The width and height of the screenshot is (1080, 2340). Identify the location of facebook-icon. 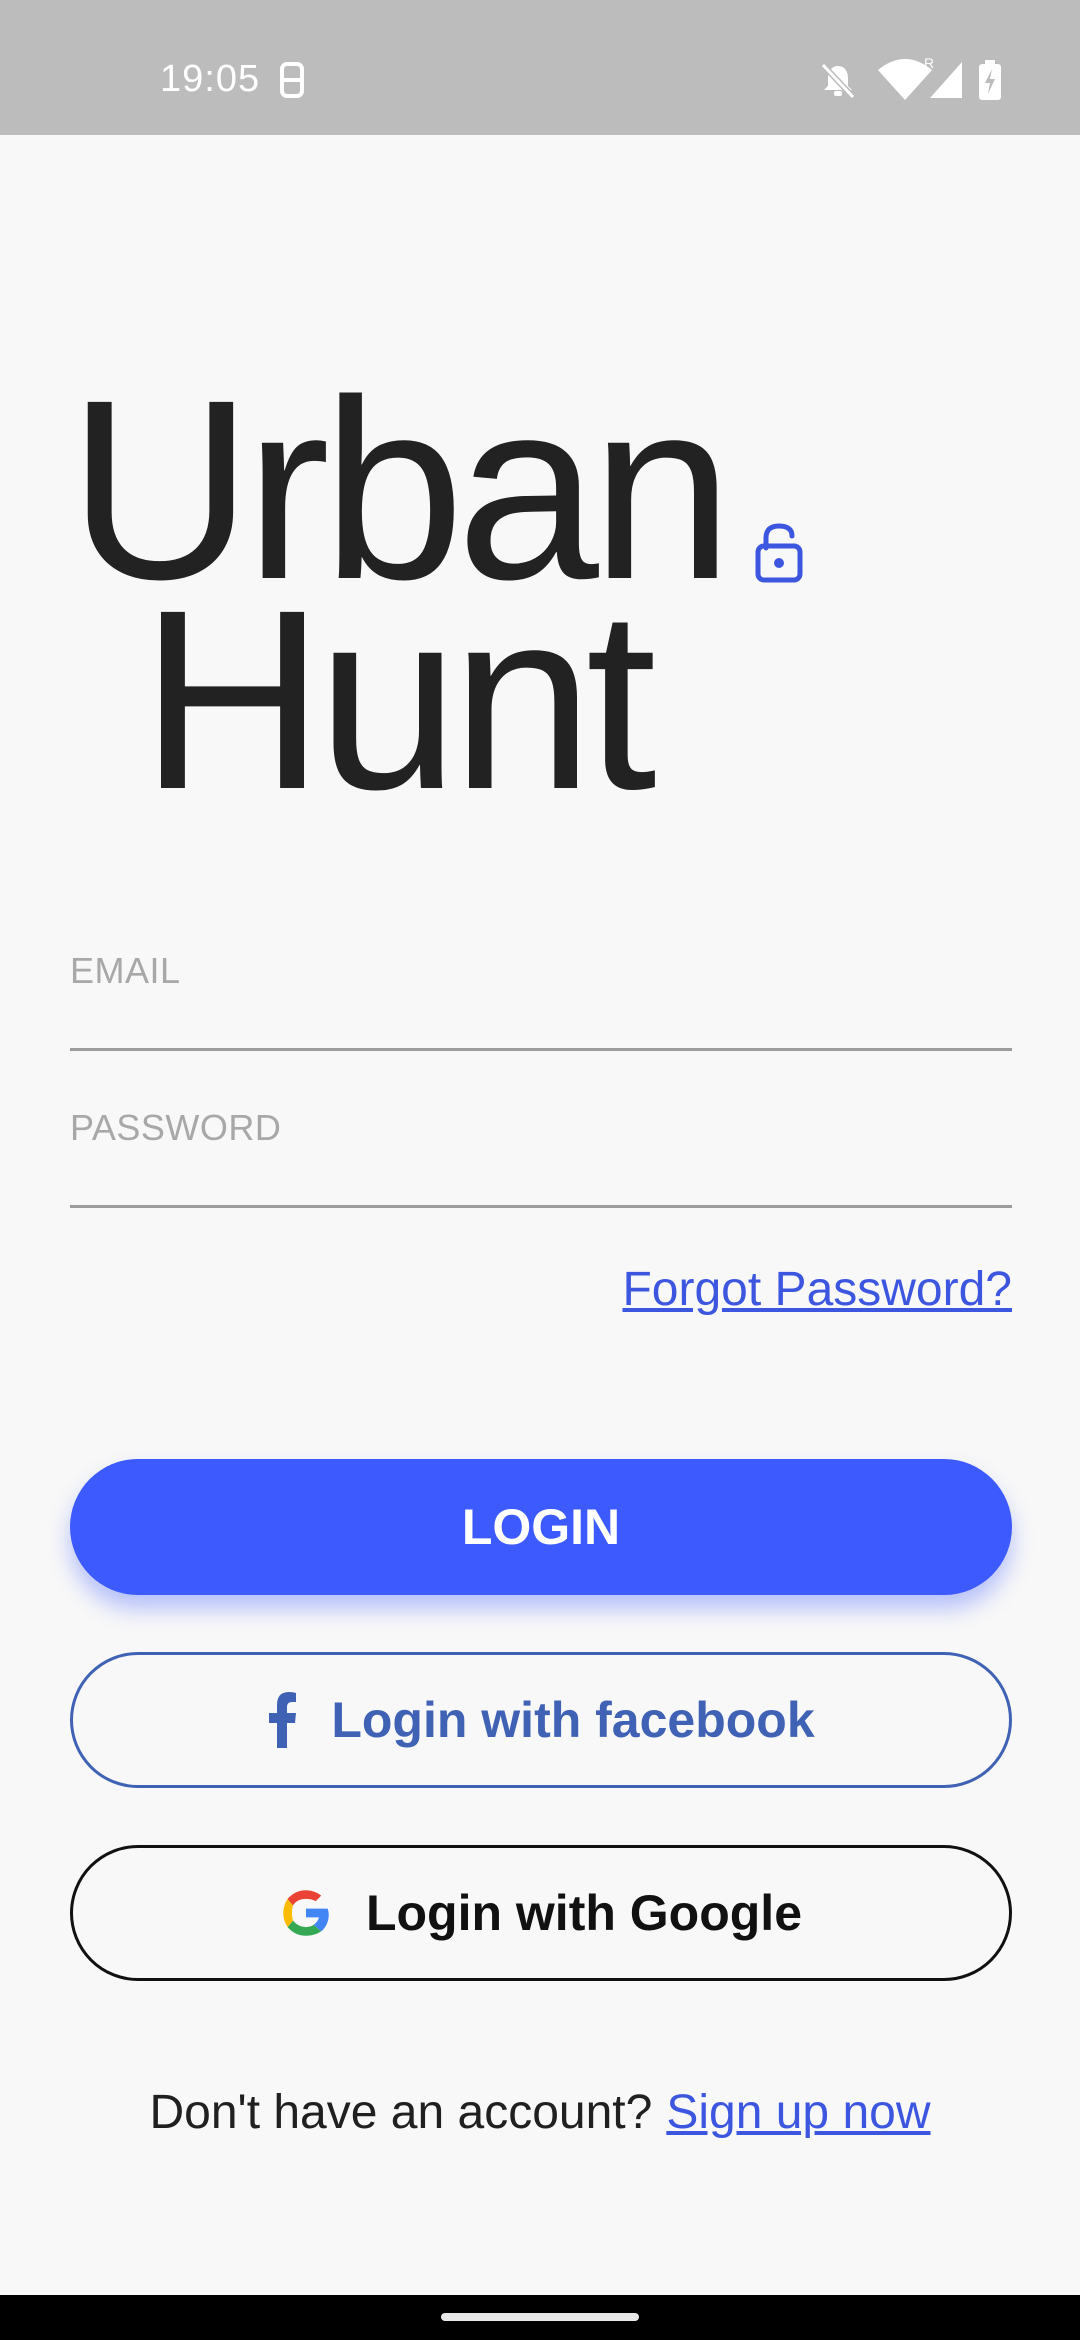
(282, 1720).